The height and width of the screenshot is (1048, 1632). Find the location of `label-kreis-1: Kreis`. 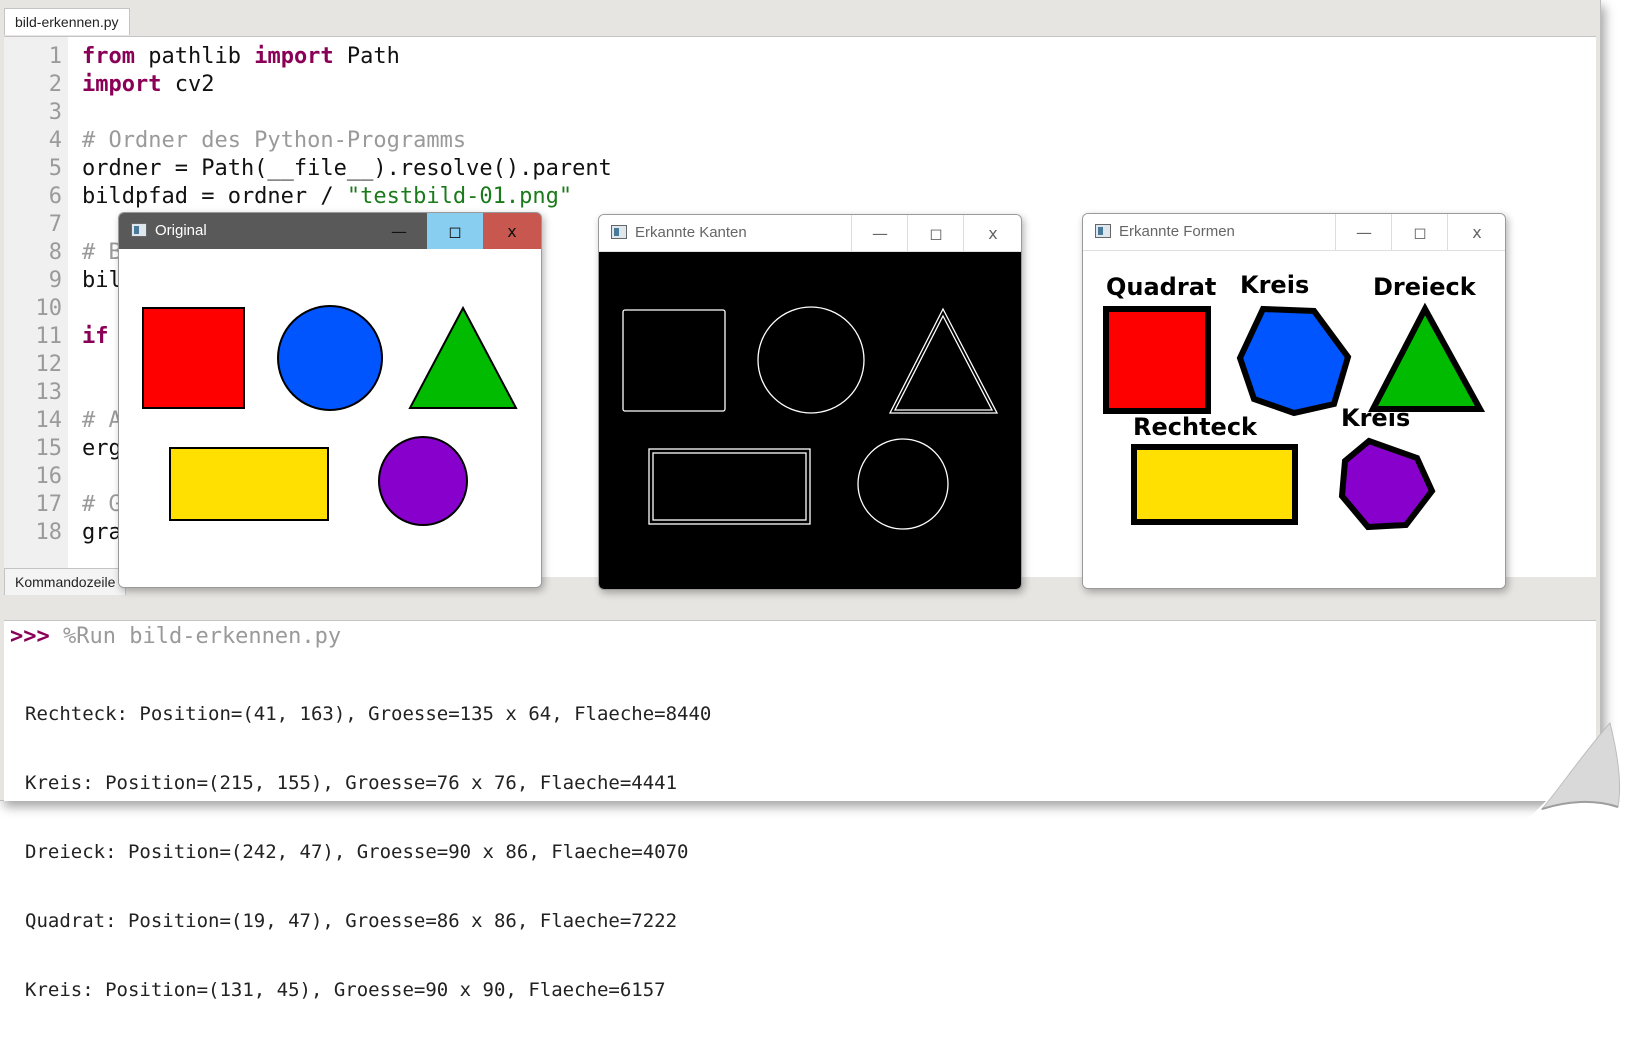

label-kreis-1: Kreis is located at coordinates (1274, 285).